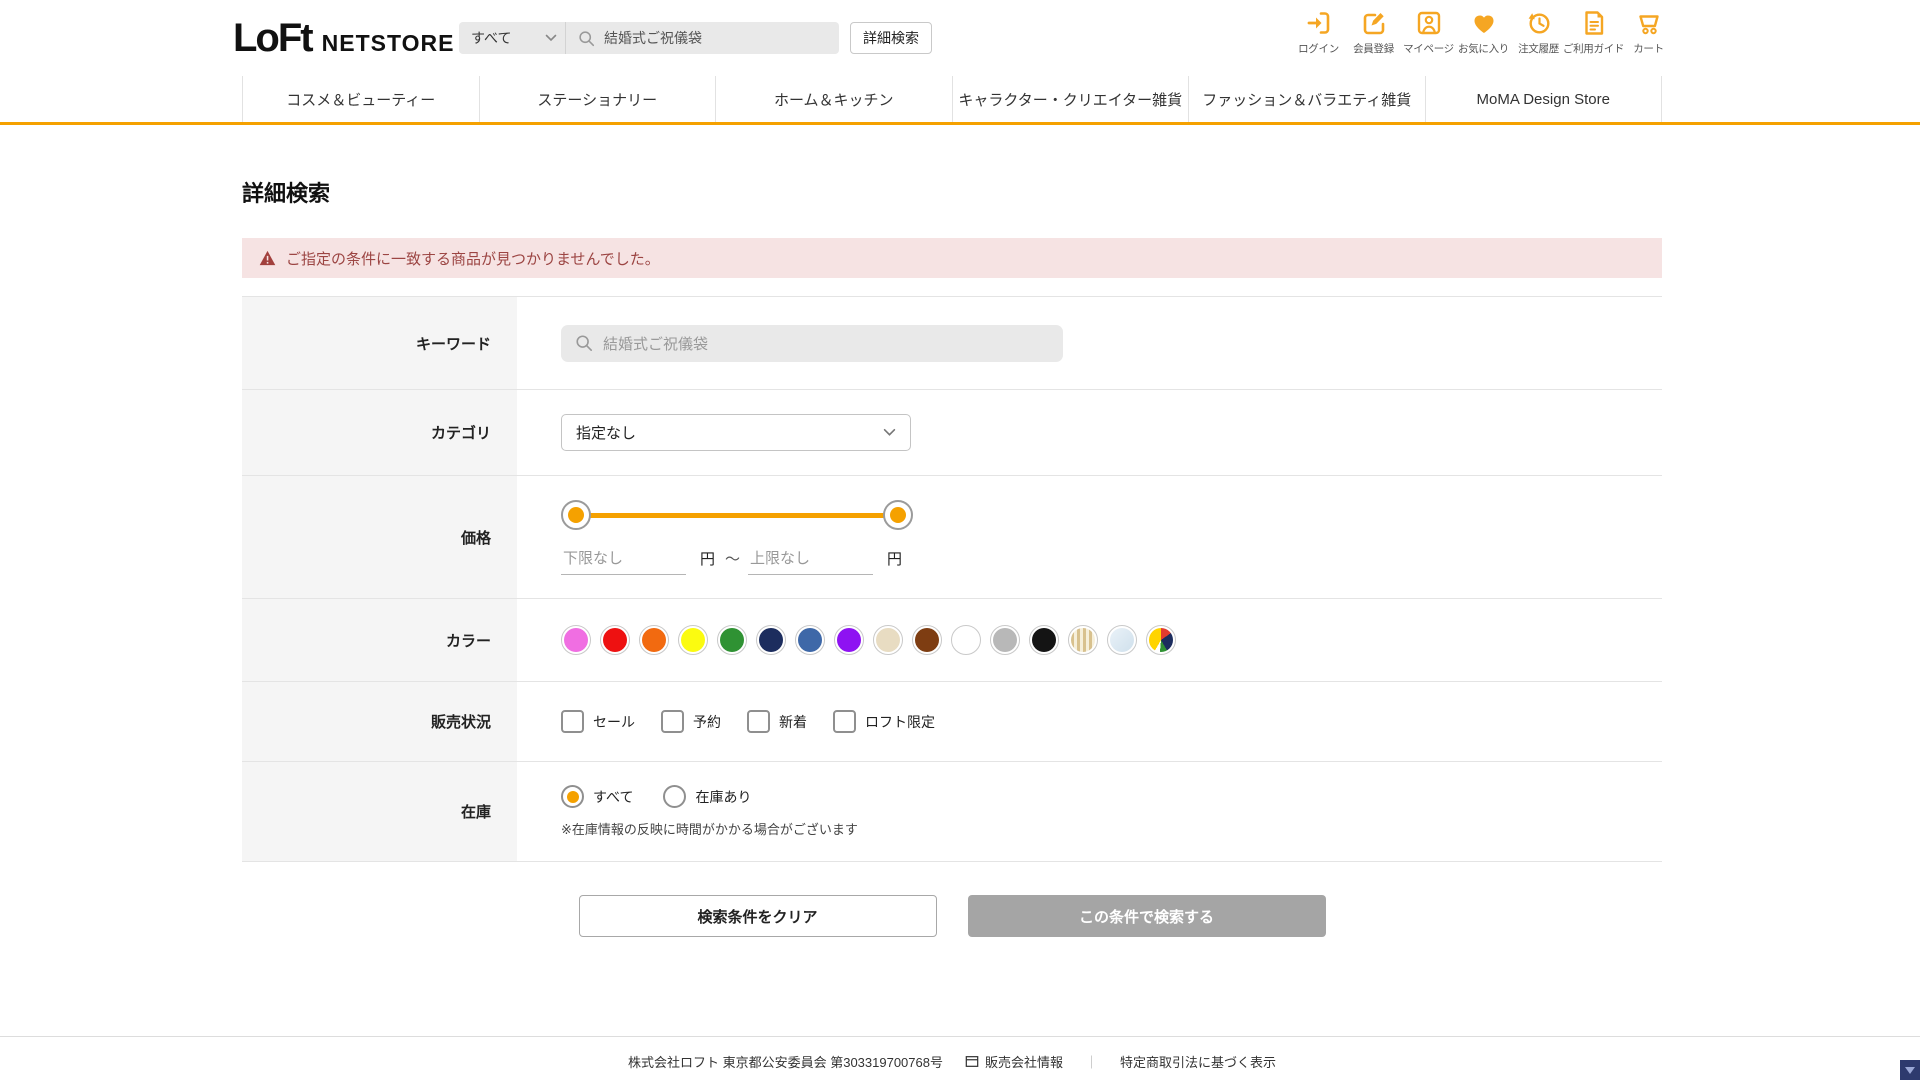 The image size is (1920, 1080). What do you see at coordinates (379, 432) in the screenshot?
I see `category-label: カテゴリ` at bounding box center [379, 432].